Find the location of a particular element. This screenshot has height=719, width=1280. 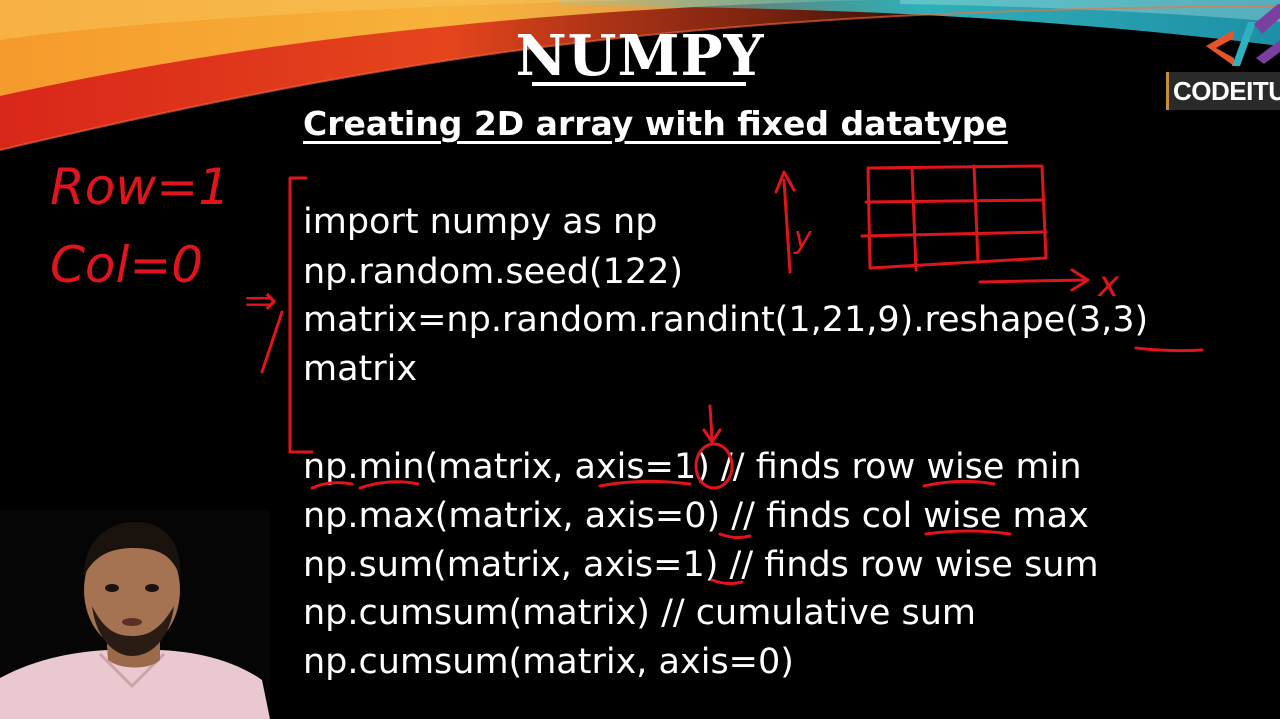

code-line-1: import numpy as np is located at coordinates (480, 222).